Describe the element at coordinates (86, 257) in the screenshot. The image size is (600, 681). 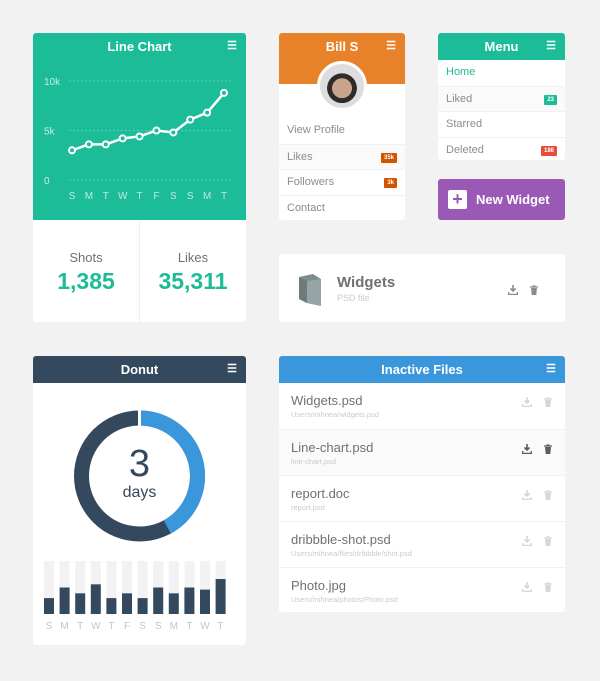
I see `stat-label: Shots` at that location.